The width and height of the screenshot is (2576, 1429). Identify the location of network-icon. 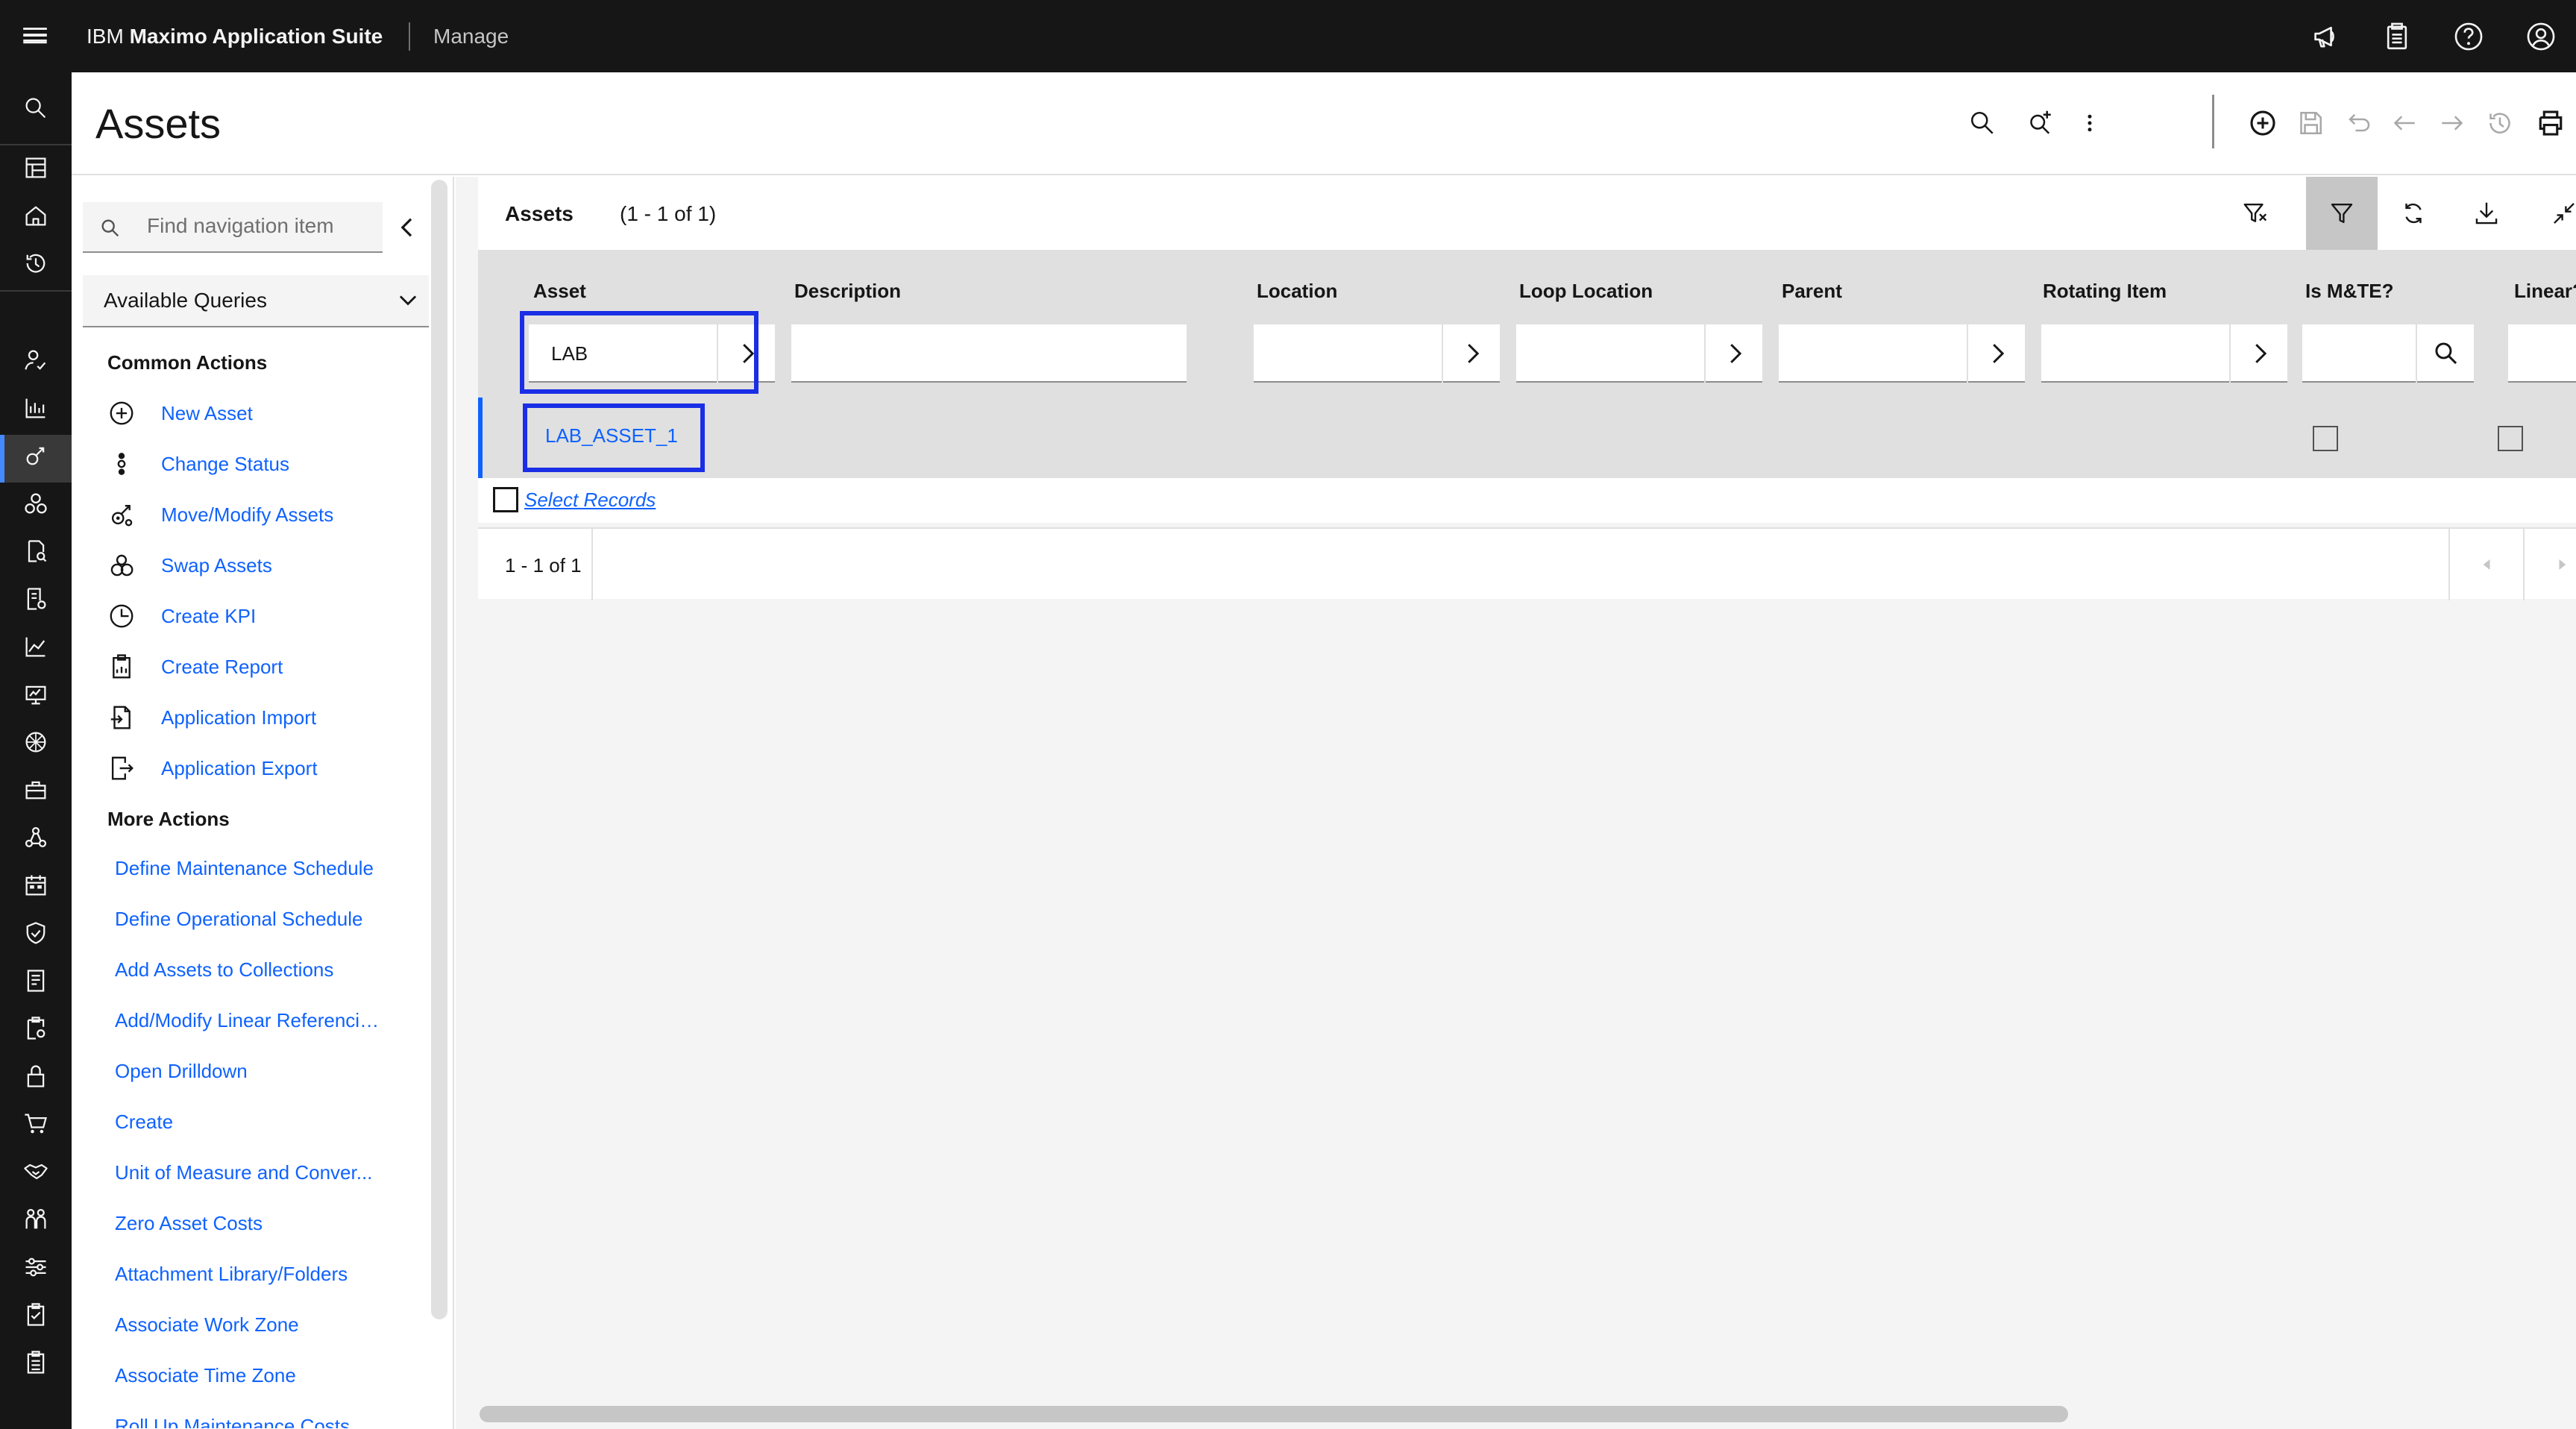
(36, 742).